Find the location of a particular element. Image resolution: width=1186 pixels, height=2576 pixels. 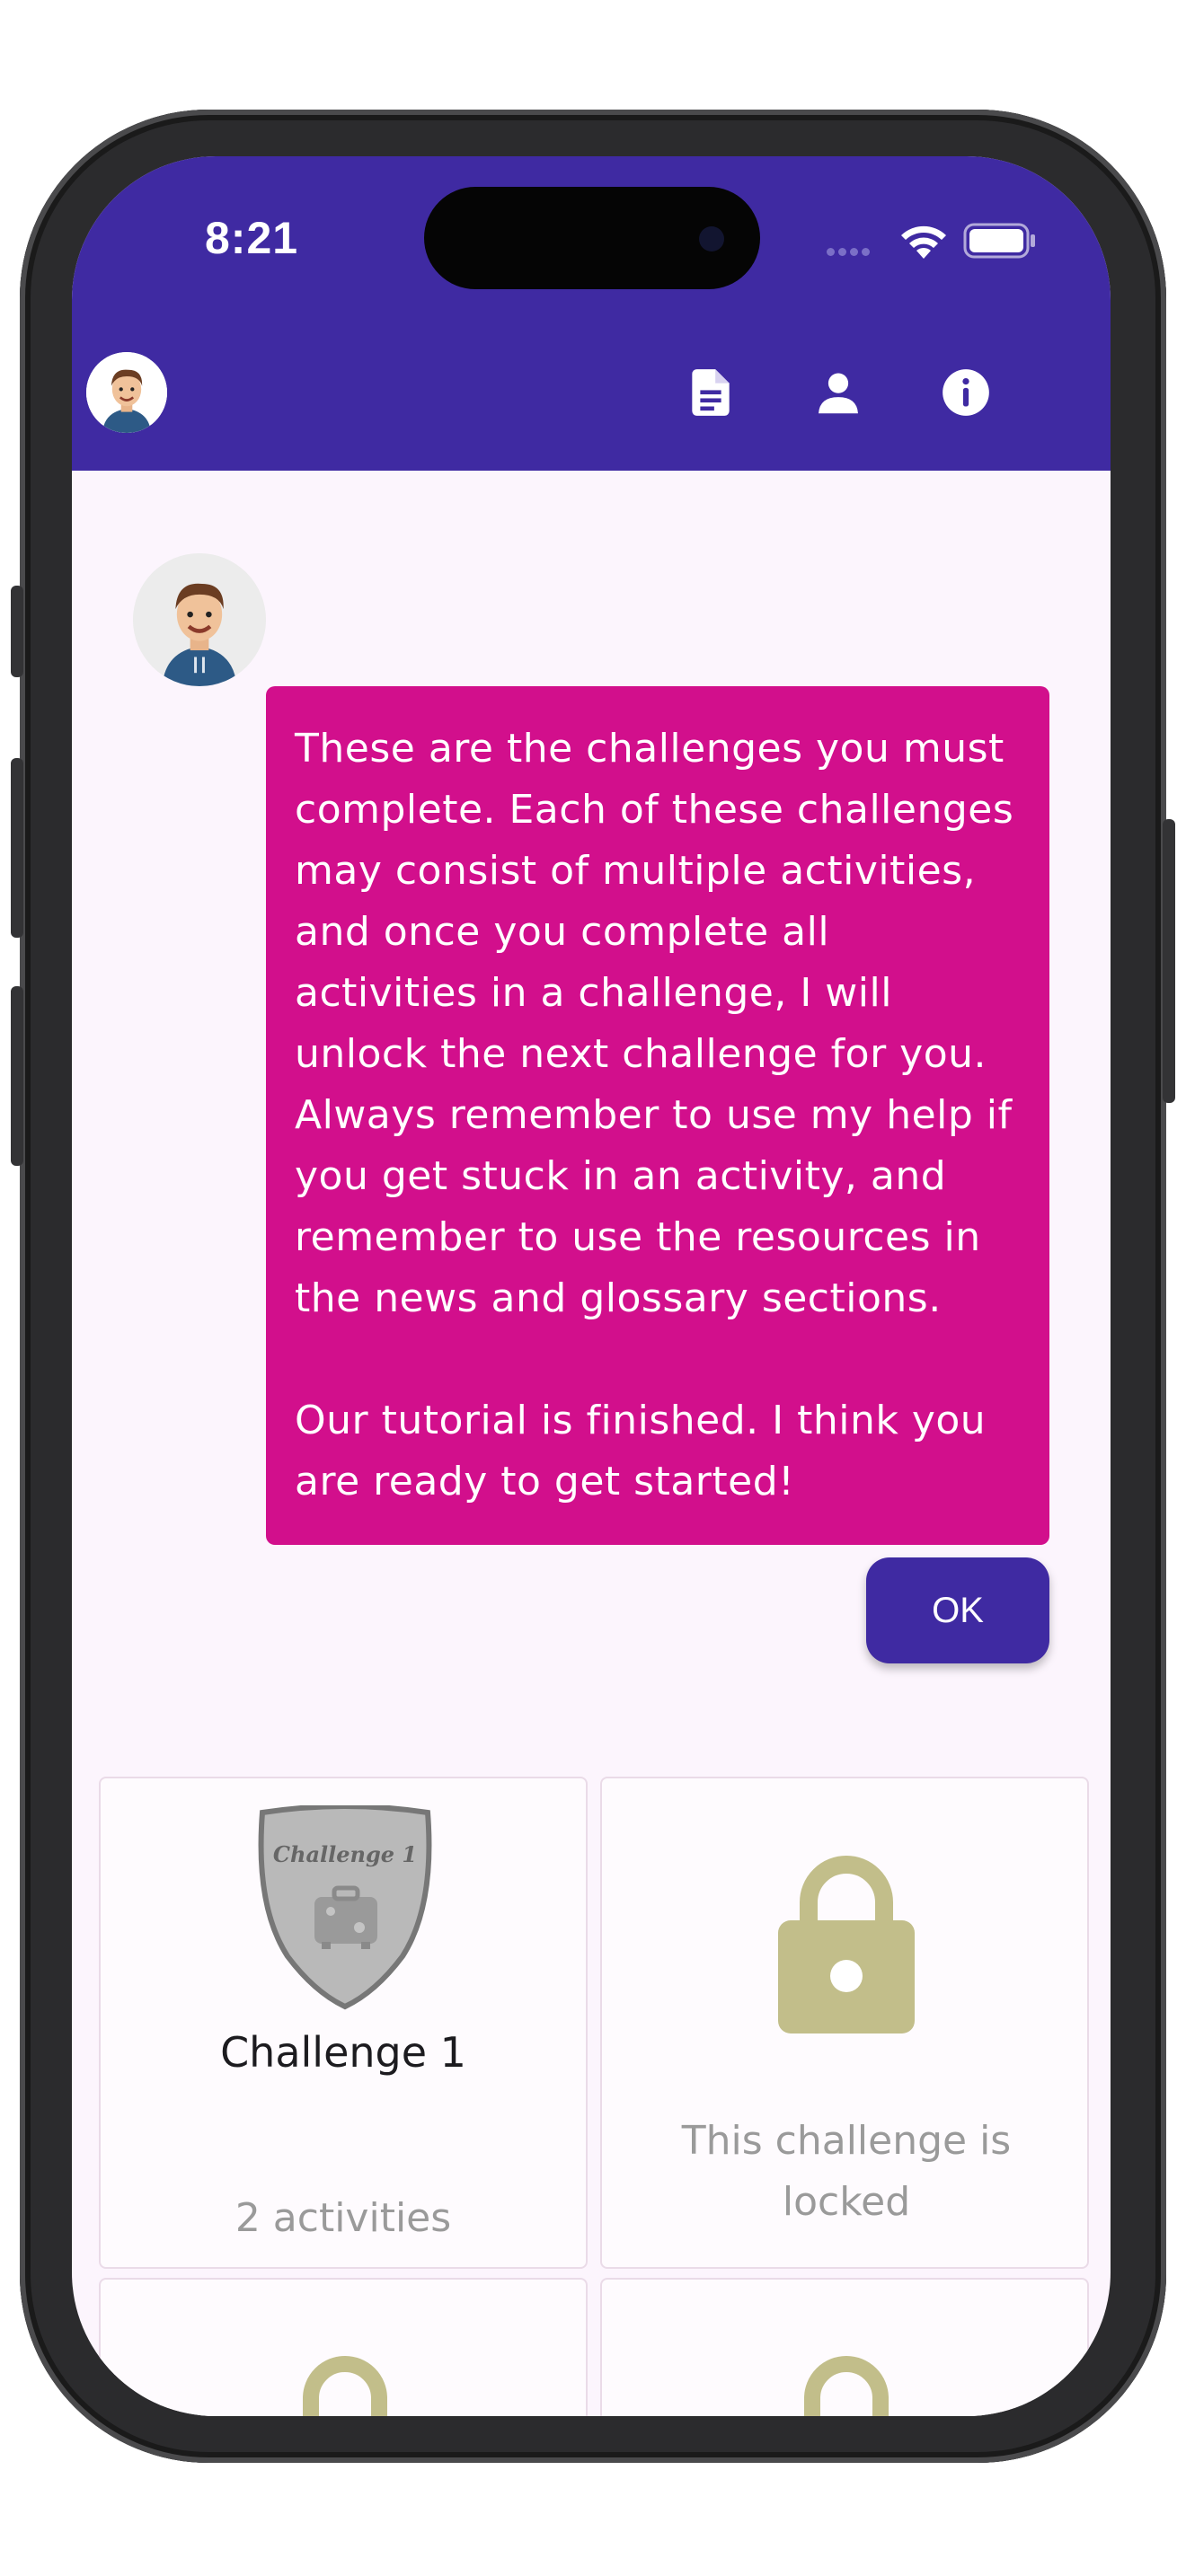

battery-icon is located at coordinates (999, 241).